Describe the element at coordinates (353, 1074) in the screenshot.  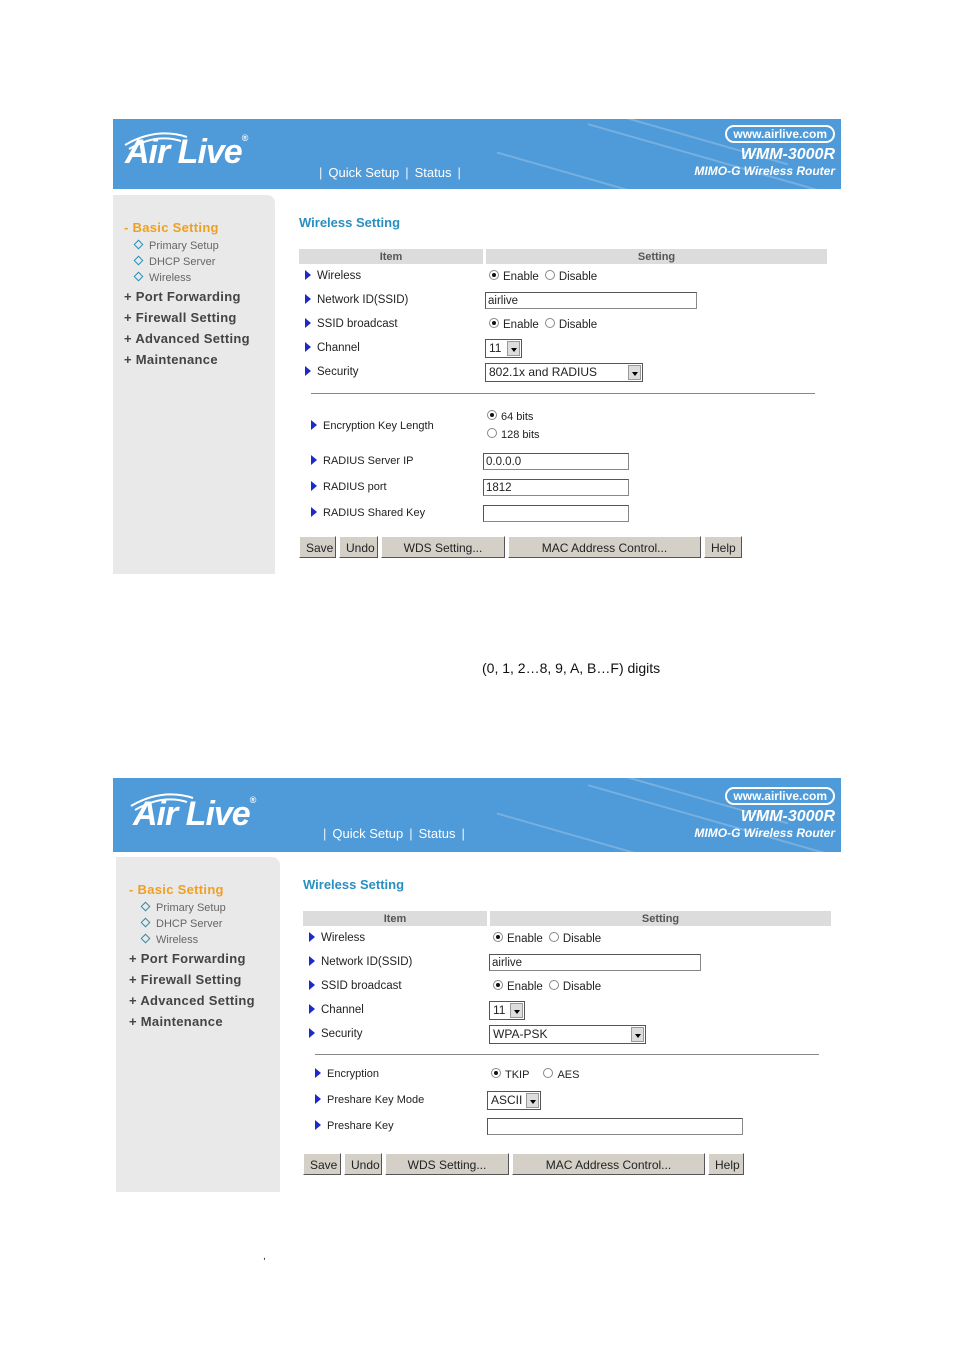
I see `row-label: Encryption` at that location.